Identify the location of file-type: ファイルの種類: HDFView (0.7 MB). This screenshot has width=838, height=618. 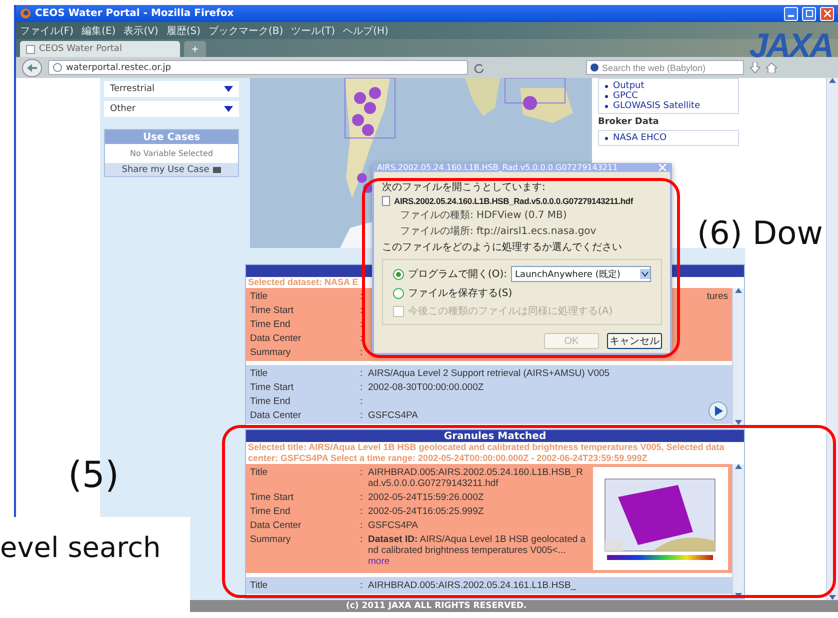
(483, 215).